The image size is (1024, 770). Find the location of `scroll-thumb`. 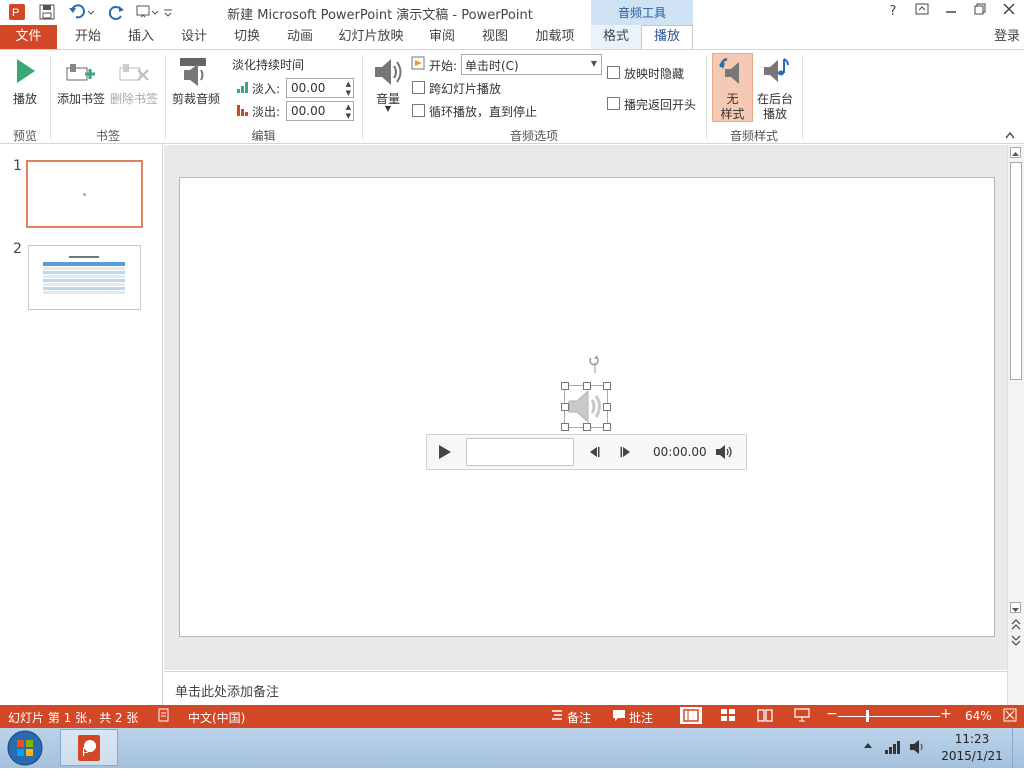

scroll-thumb is located at coordinates (1016, 271).